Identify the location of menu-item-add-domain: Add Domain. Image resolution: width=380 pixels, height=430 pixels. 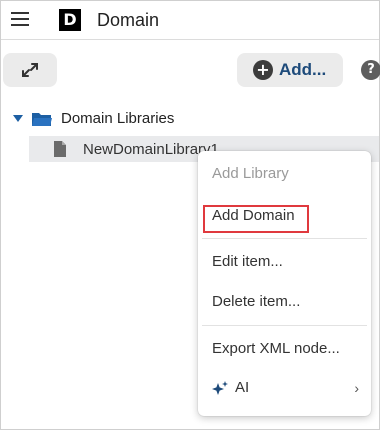
(284, 216).